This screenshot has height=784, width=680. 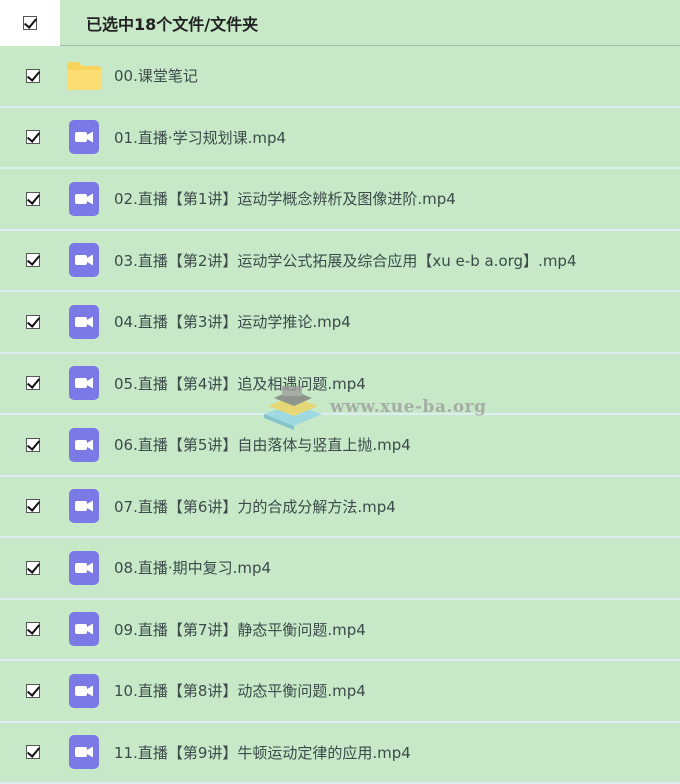 What do you see at coordinates (285, 198) in the screenshot?
I see `file-name: 02.直播【第1讲】运动学概念辨析及图像进阶.mp4` at bounding box center [285, 198].